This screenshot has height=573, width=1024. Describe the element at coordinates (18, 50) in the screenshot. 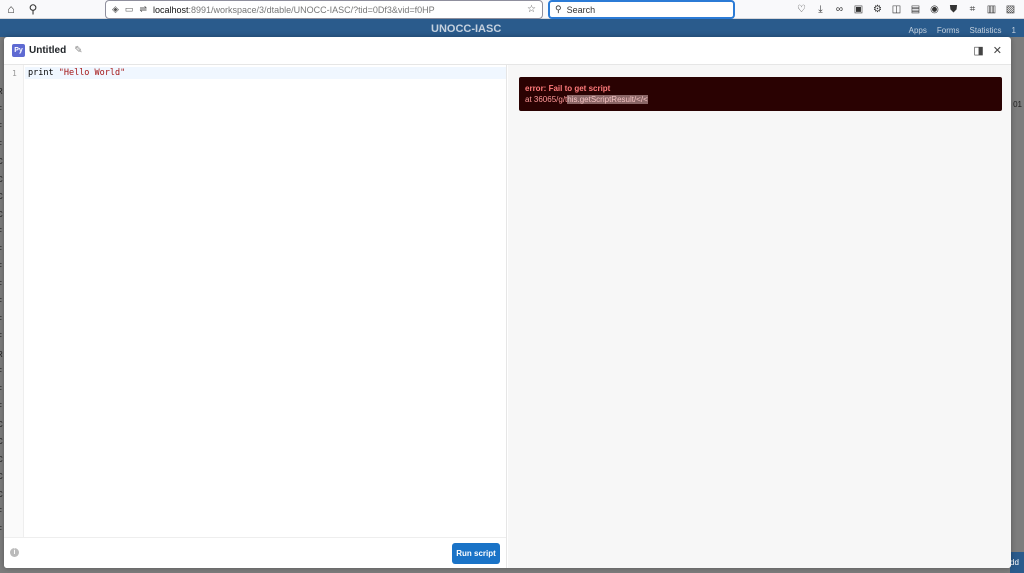

I see `python-icon: Py` at that location.